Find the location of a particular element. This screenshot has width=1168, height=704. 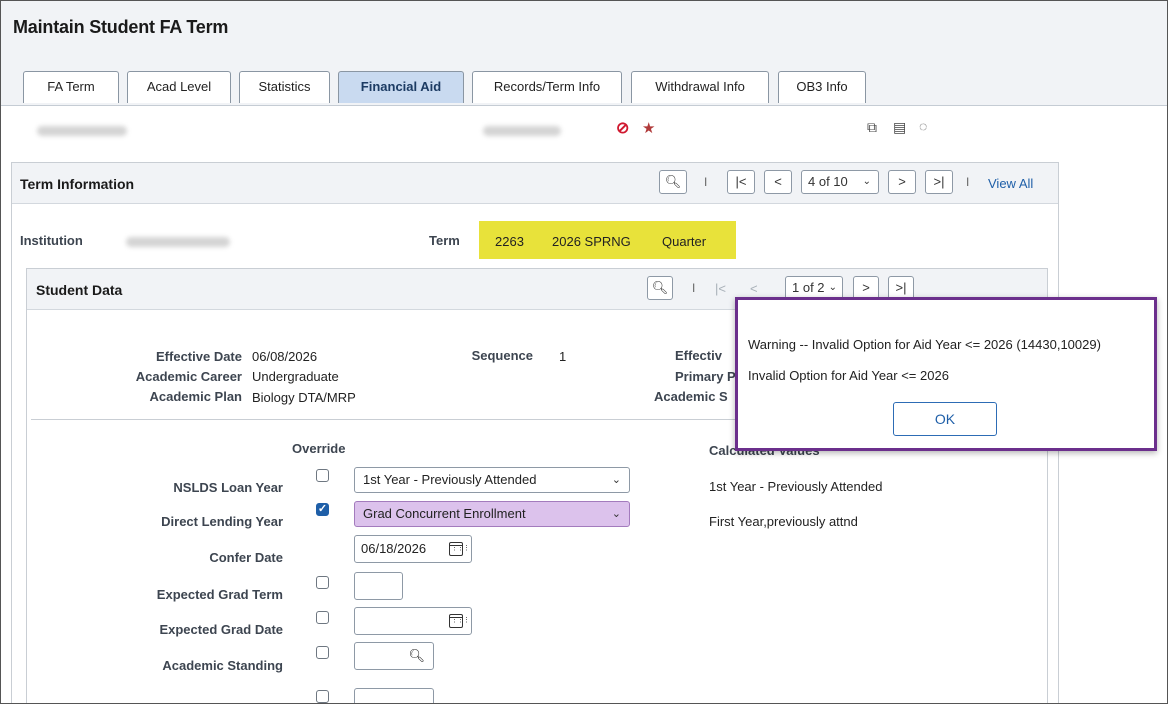

tab-acad-level: Acad Level is located at coordinates (179, 87).